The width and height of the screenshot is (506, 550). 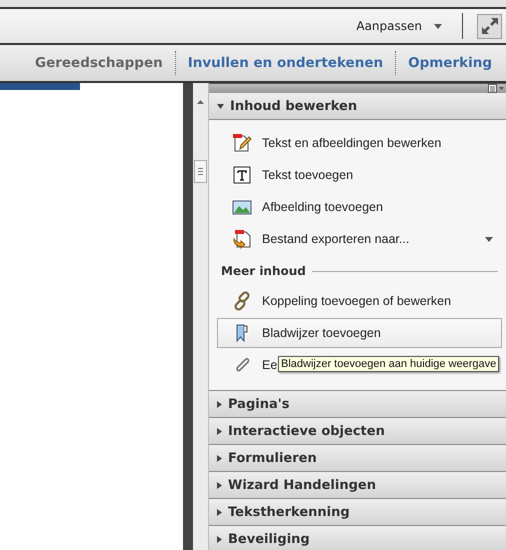 What do you see at coordinates (242, 301) in the screenshot?
I see `chain-link-icon` at bounding box center [242, 301].